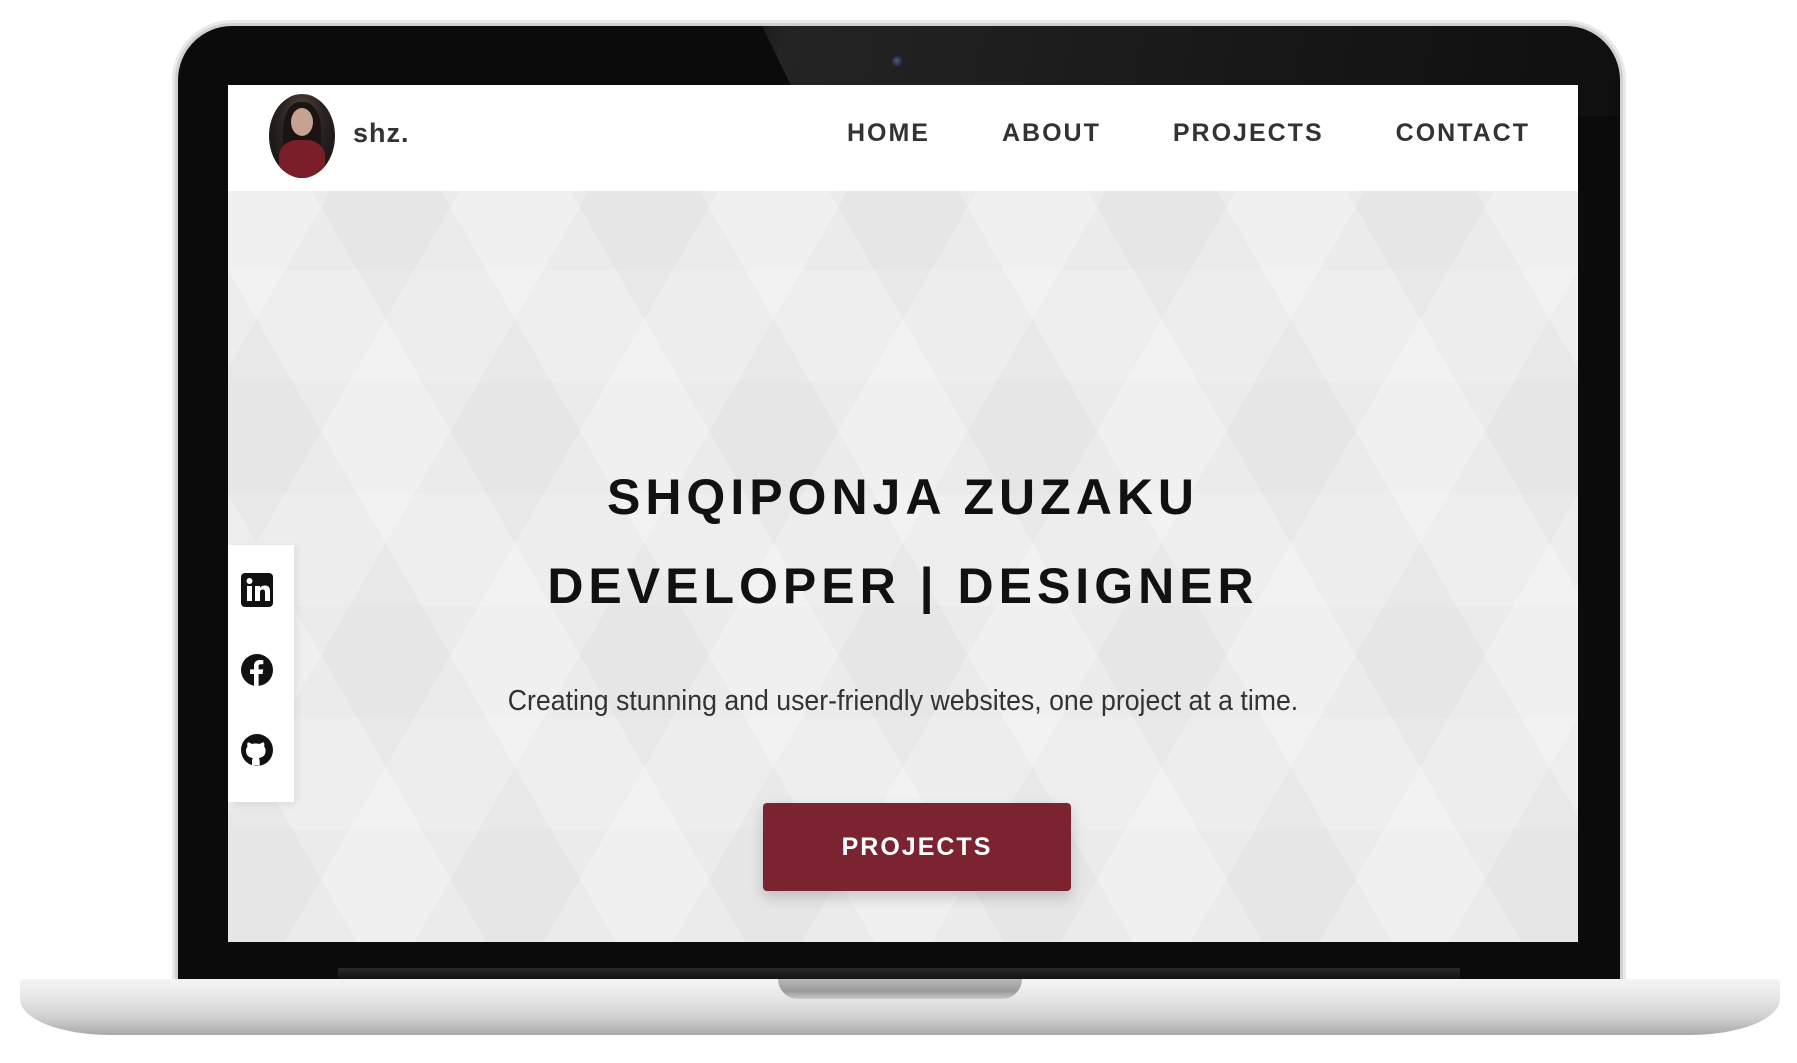 The image size is (1797, 1063). Describe the element at coordinates (900, 989) in the screenshot. I see `laptop-notch` at that location.